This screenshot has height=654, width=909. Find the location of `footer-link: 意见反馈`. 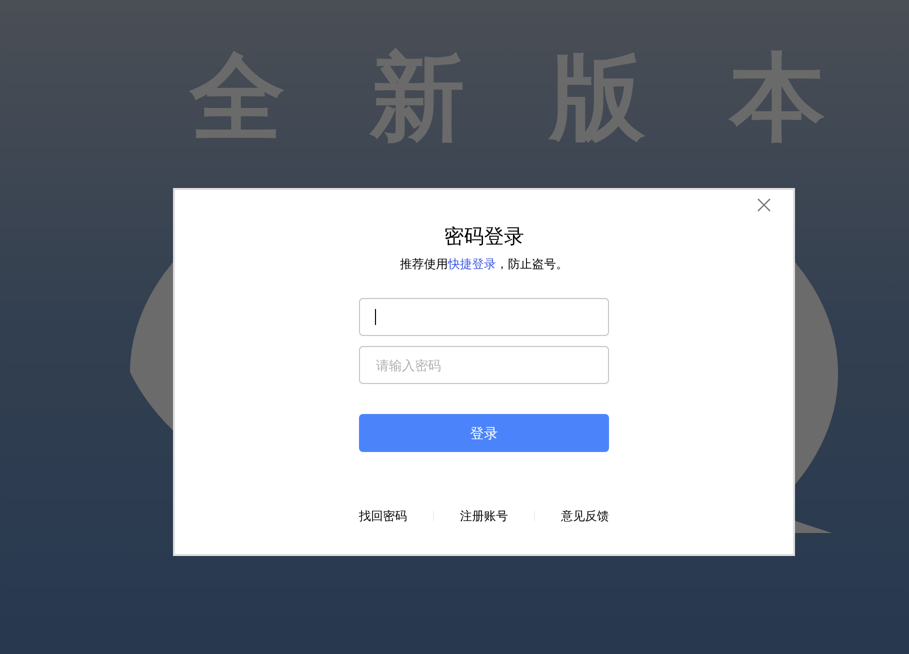

footer-link: 意见反馈 is located at coordinates (585, 516).